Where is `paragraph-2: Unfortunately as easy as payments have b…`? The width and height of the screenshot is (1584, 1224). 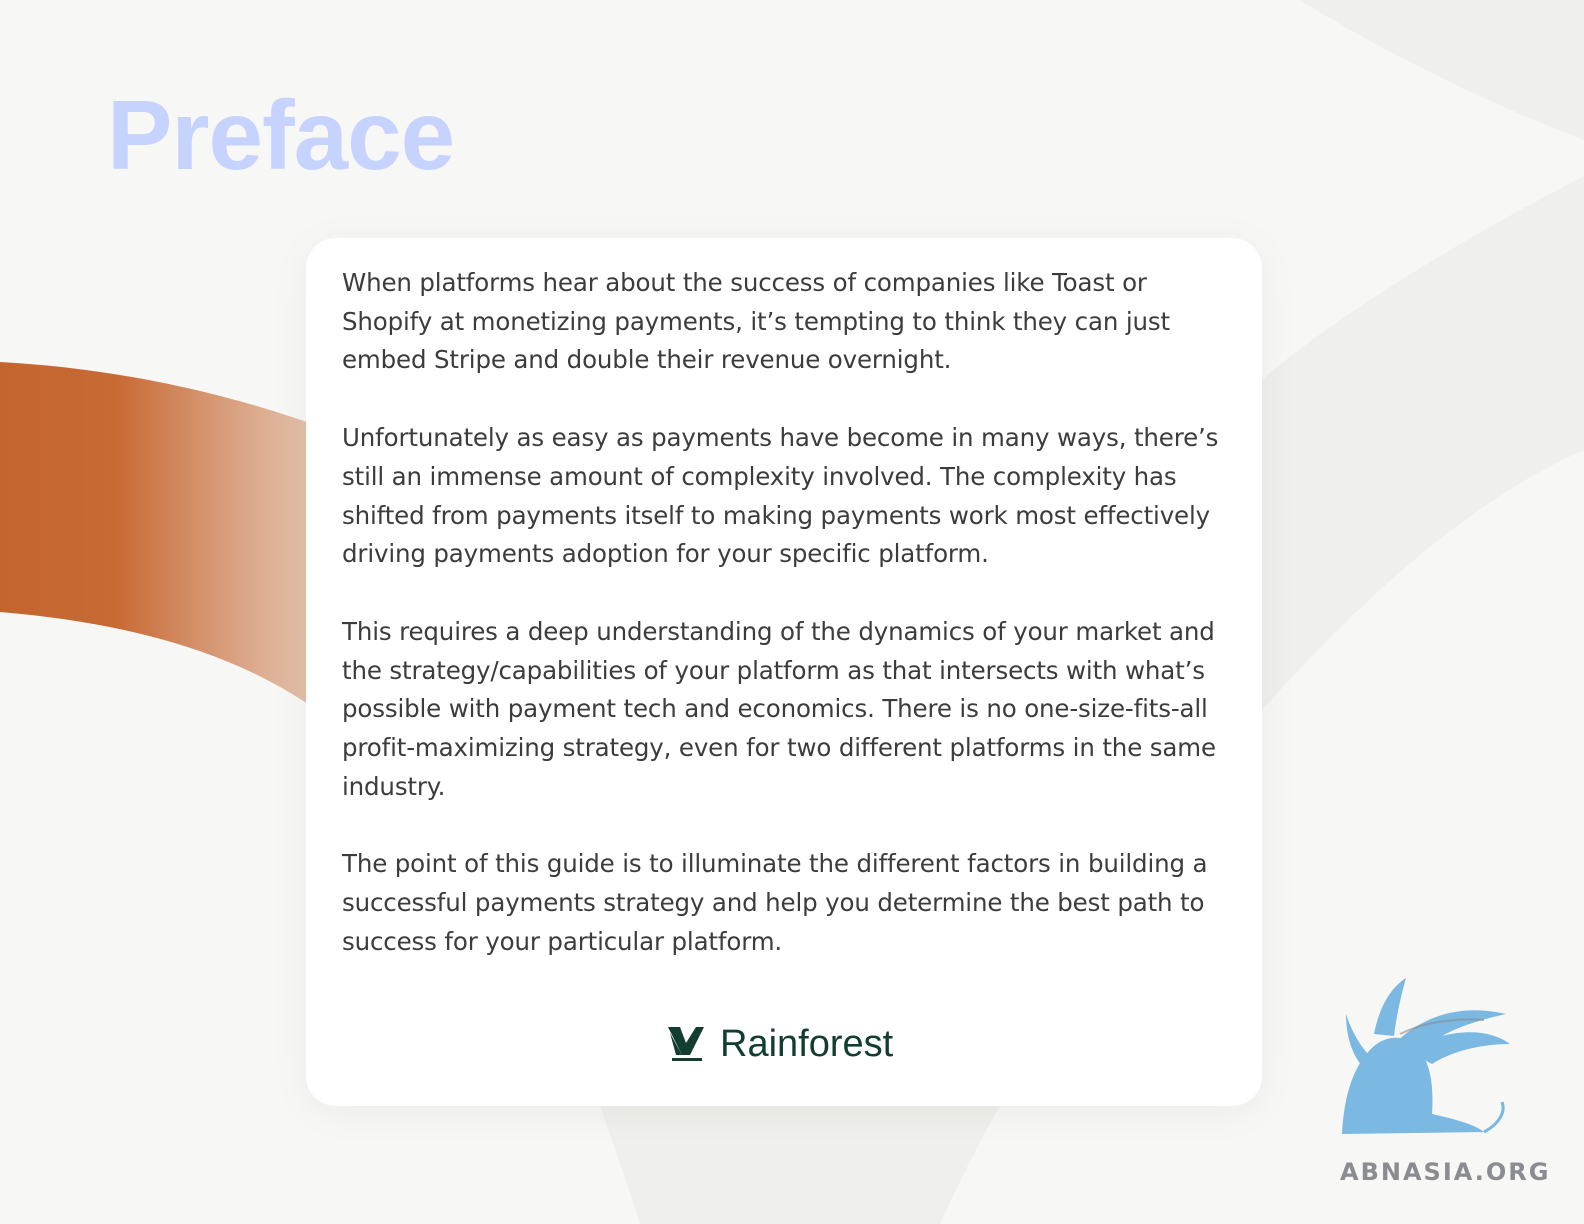 paragraph-2: Unfortunately as easy as payments have b… is located at coordinates (780, 496).